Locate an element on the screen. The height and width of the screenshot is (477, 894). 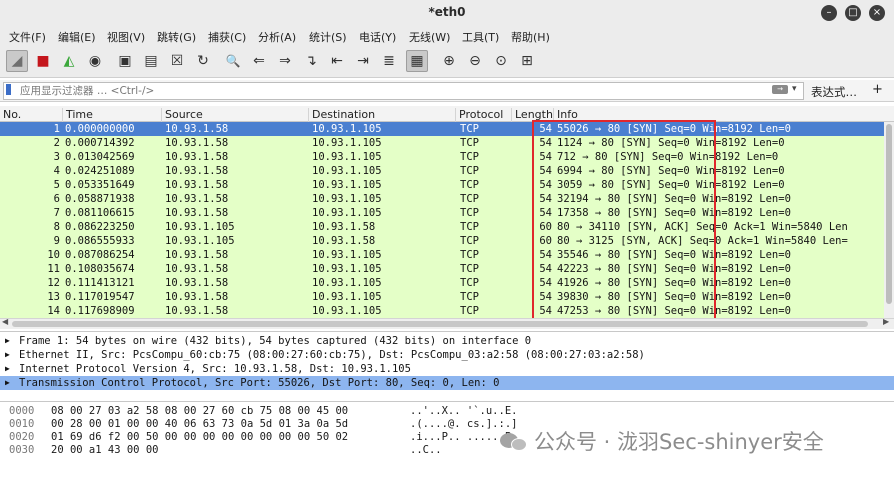
resize-columns-icon: ⊞ is located at coordinates (527, 61).